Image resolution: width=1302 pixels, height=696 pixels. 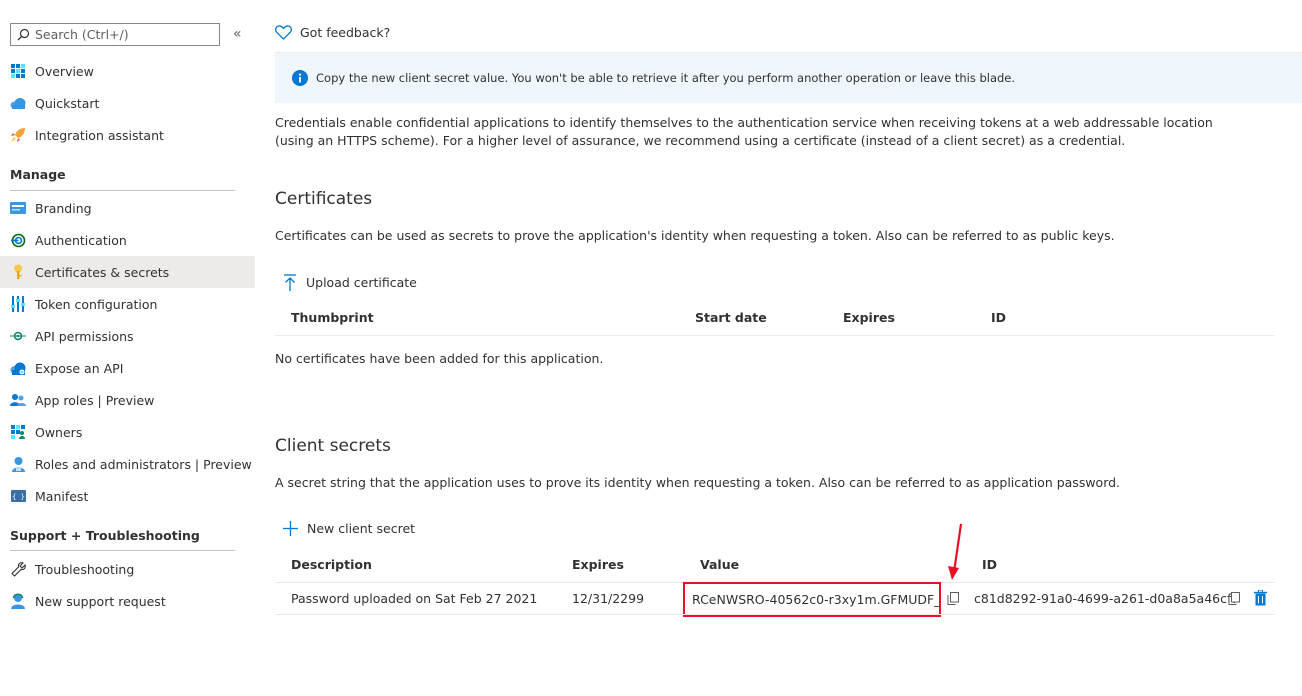 I want to click on manifest-icon: { }, so click(x=18, y=496).